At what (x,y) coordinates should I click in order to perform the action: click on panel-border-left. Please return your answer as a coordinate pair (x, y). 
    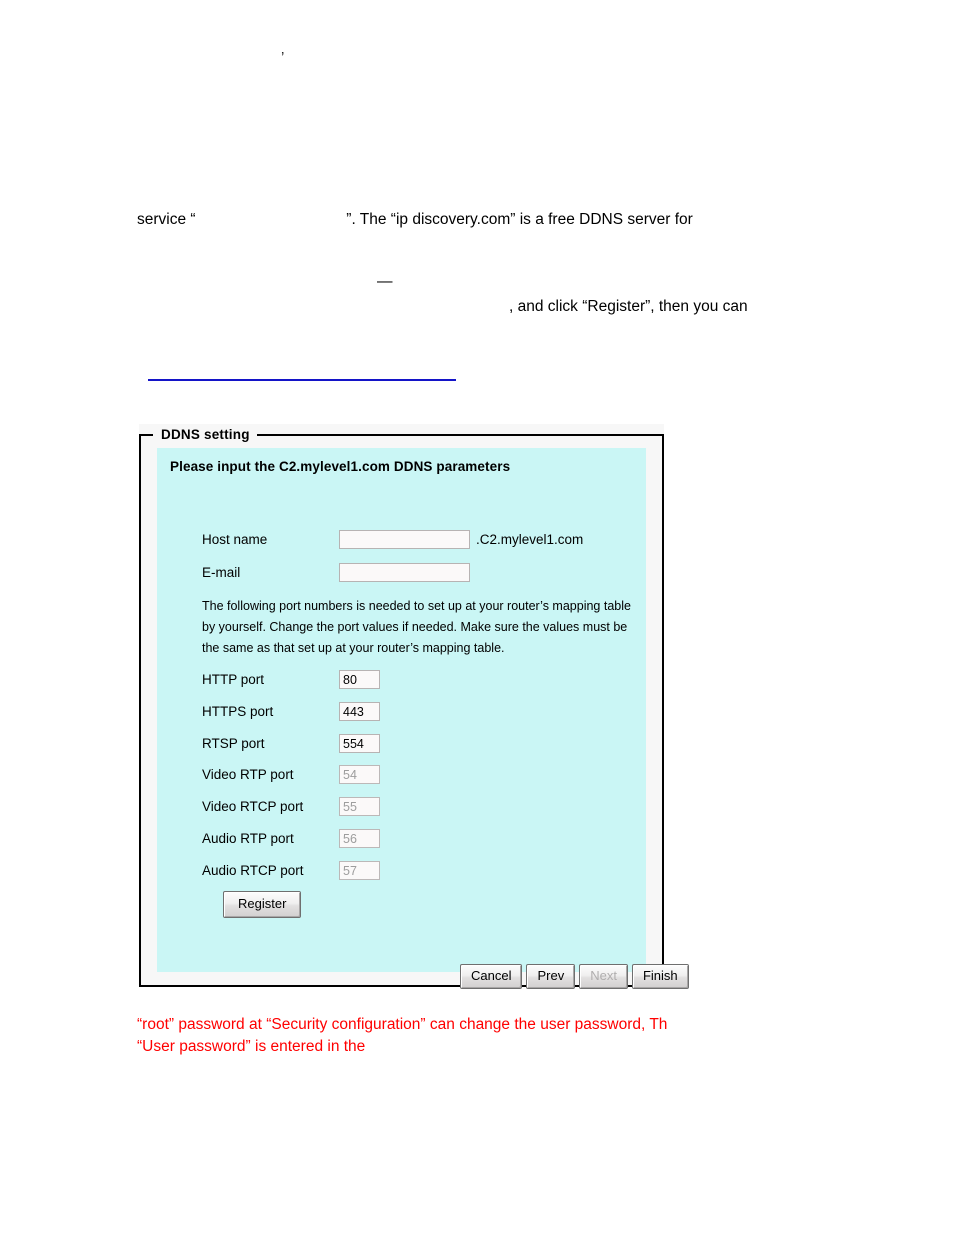
    Looking at the image, I should click on (140, 710).